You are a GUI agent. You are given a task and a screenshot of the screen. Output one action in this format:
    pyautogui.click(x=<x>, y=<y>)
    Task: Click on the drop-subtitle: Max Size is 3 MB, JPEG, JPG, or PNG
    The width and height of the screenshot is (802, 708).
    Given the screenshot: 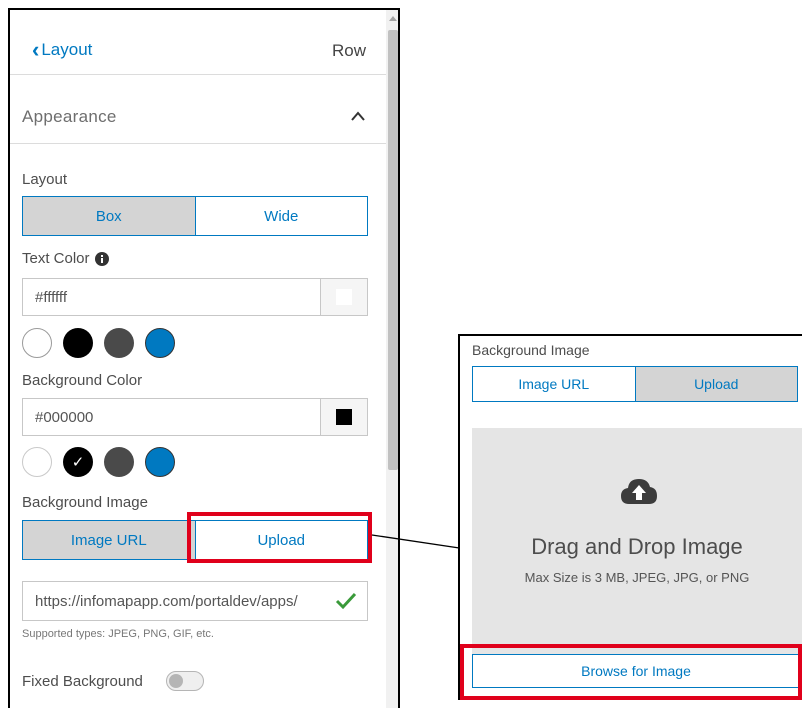 What is the action you would take?
    pyautogui.click(x=637, y=577)
    